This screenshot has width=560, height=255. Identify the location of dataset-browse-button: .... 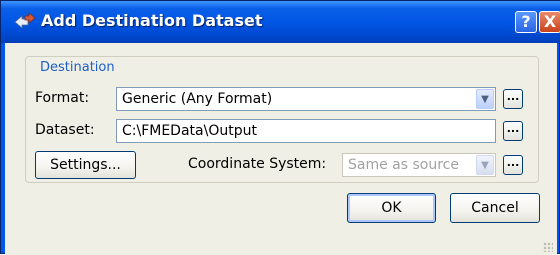
(513, 131).